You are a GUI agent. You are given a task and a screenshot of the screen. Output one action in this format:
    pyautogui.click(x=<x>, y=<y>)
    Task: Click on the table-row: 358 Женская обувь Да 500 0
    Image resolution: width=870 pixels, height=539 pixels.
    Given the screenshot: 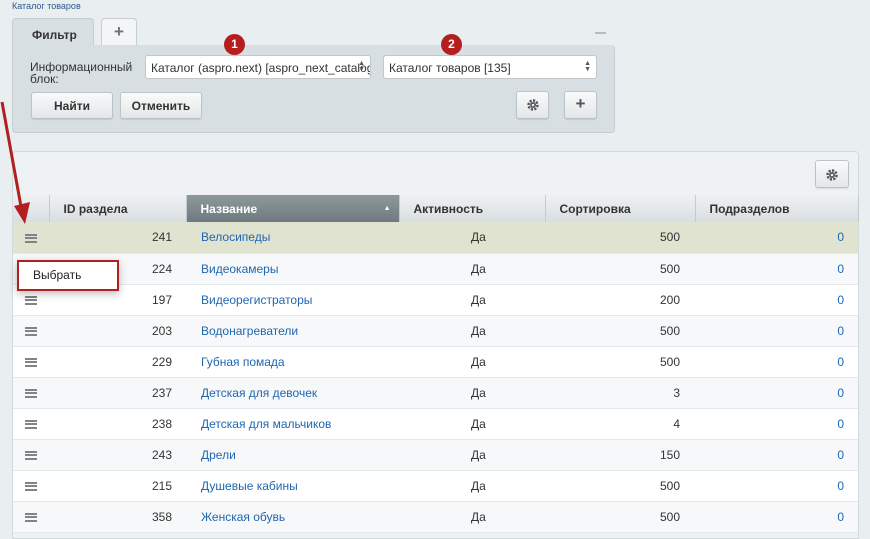 What is the action you would take?
    pyautogui.click(x=435, y=517)
    